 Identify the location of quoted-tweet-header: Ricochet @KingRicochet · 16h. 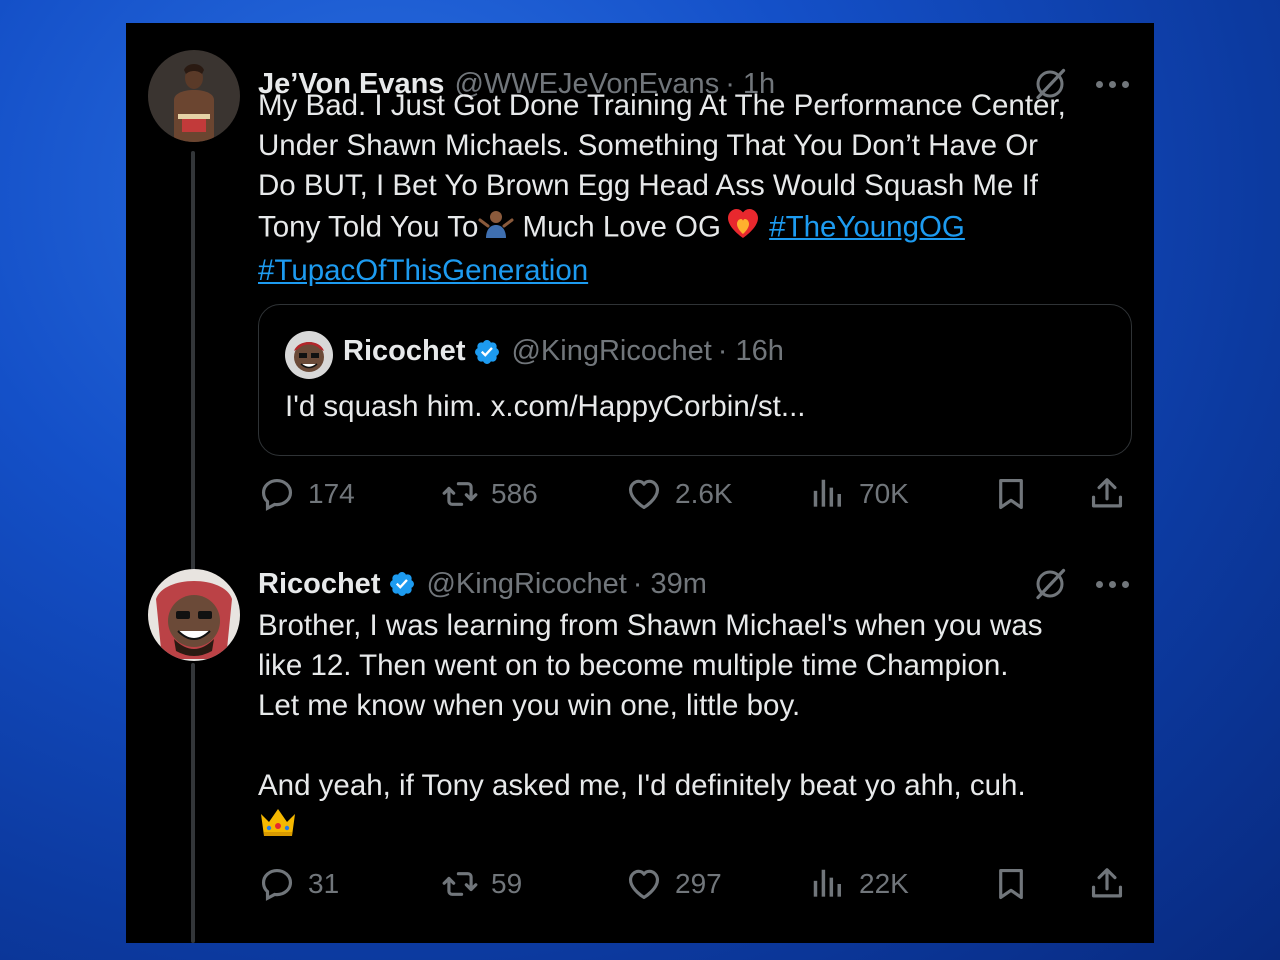
(563, 351).